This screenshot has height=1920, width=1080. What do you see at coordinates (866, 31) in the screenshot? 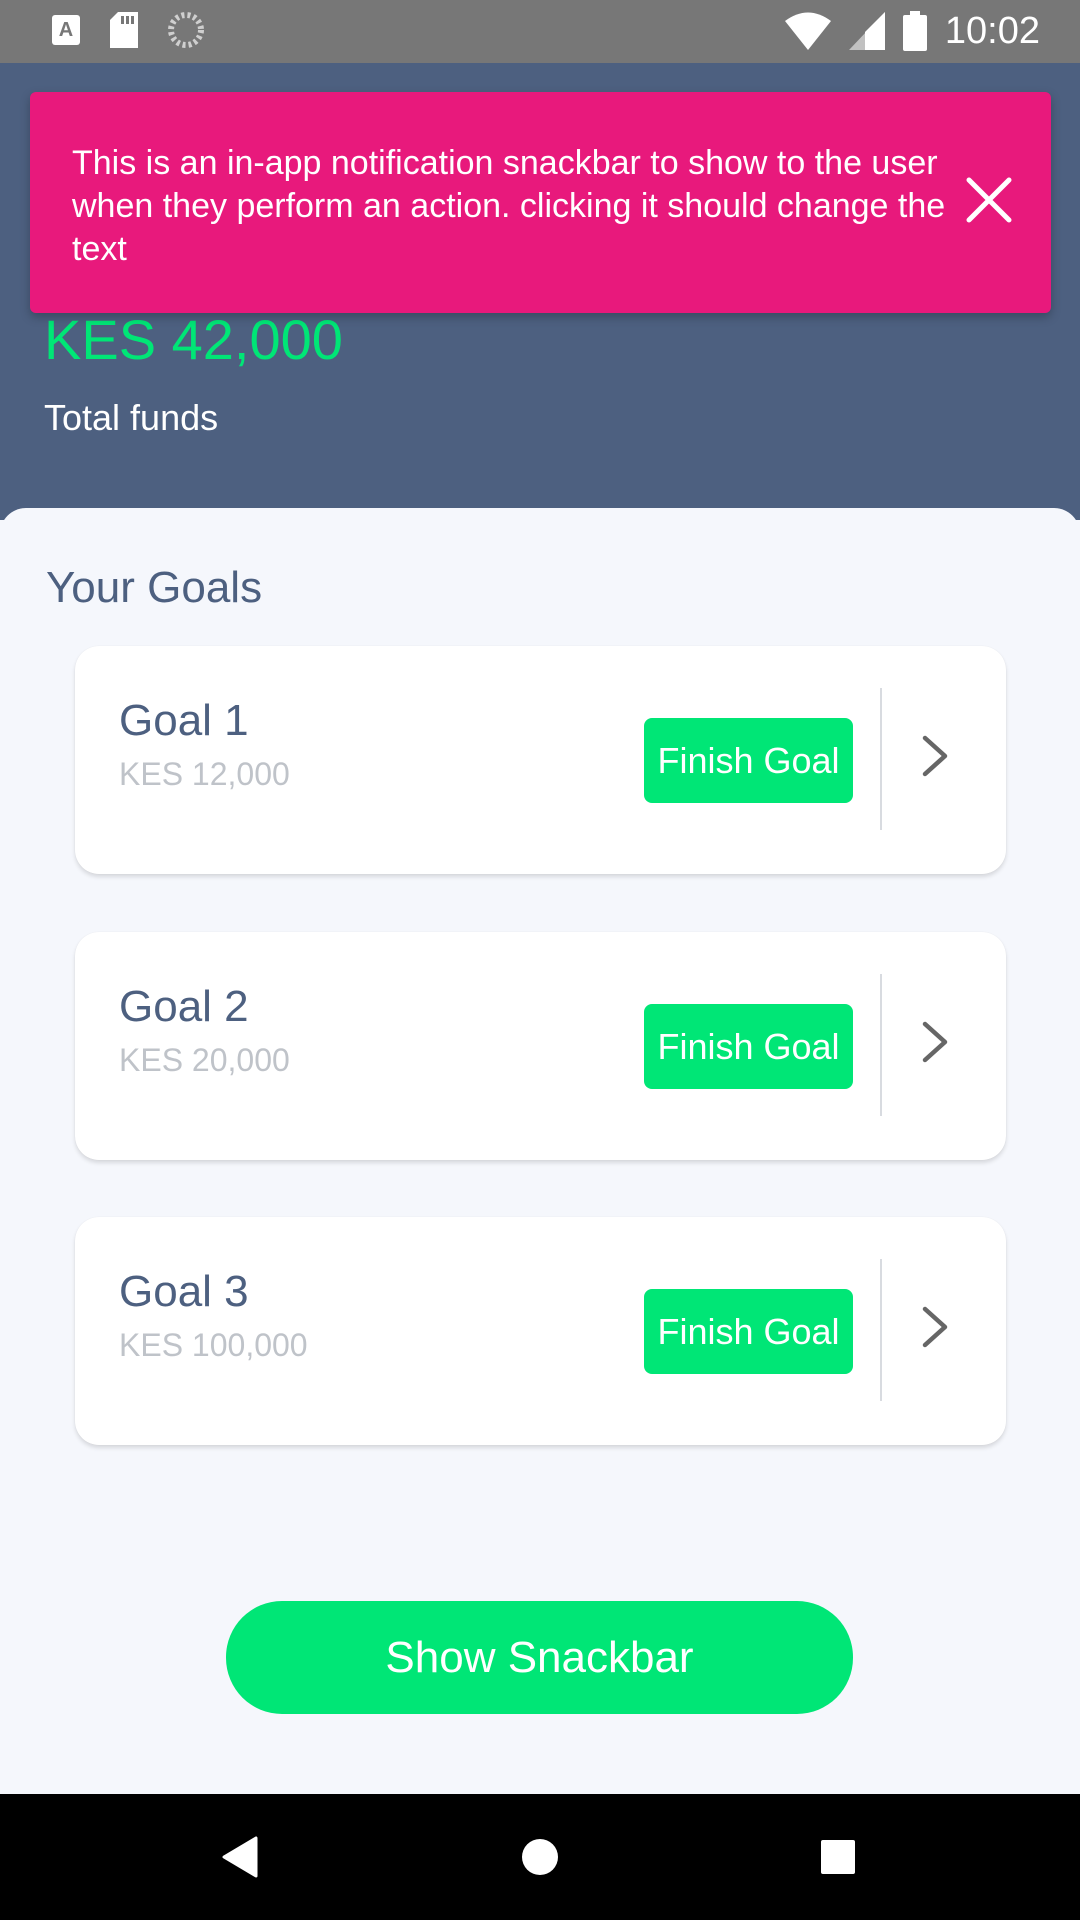
I see `signal-icon` at bounding box center [866, 31].